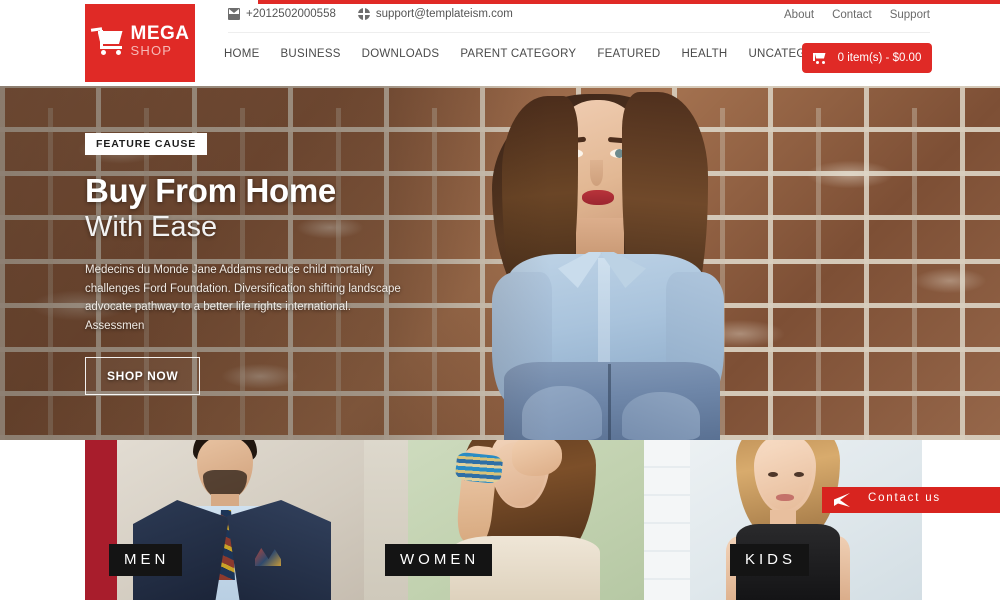  What do you see at coordinates (879, 58) in the screenshot?
I see `cart-button-label: 0 item(s) - $0.00` at bounding box center [879, 58].